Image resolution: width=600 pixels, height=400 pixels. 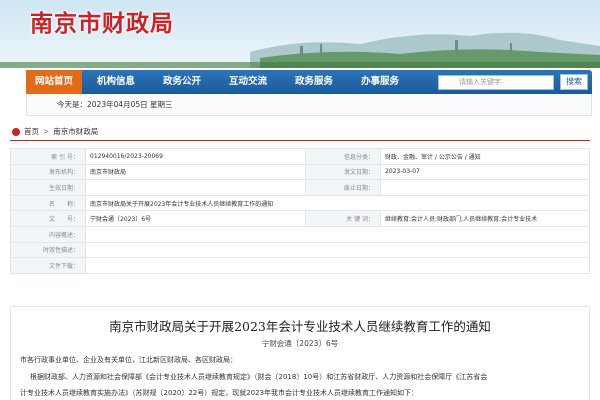 What do you see at coordinates (343, 156) in the screenshot?
I see `info-label: 信息分类：` at bounding box center [343, 156].